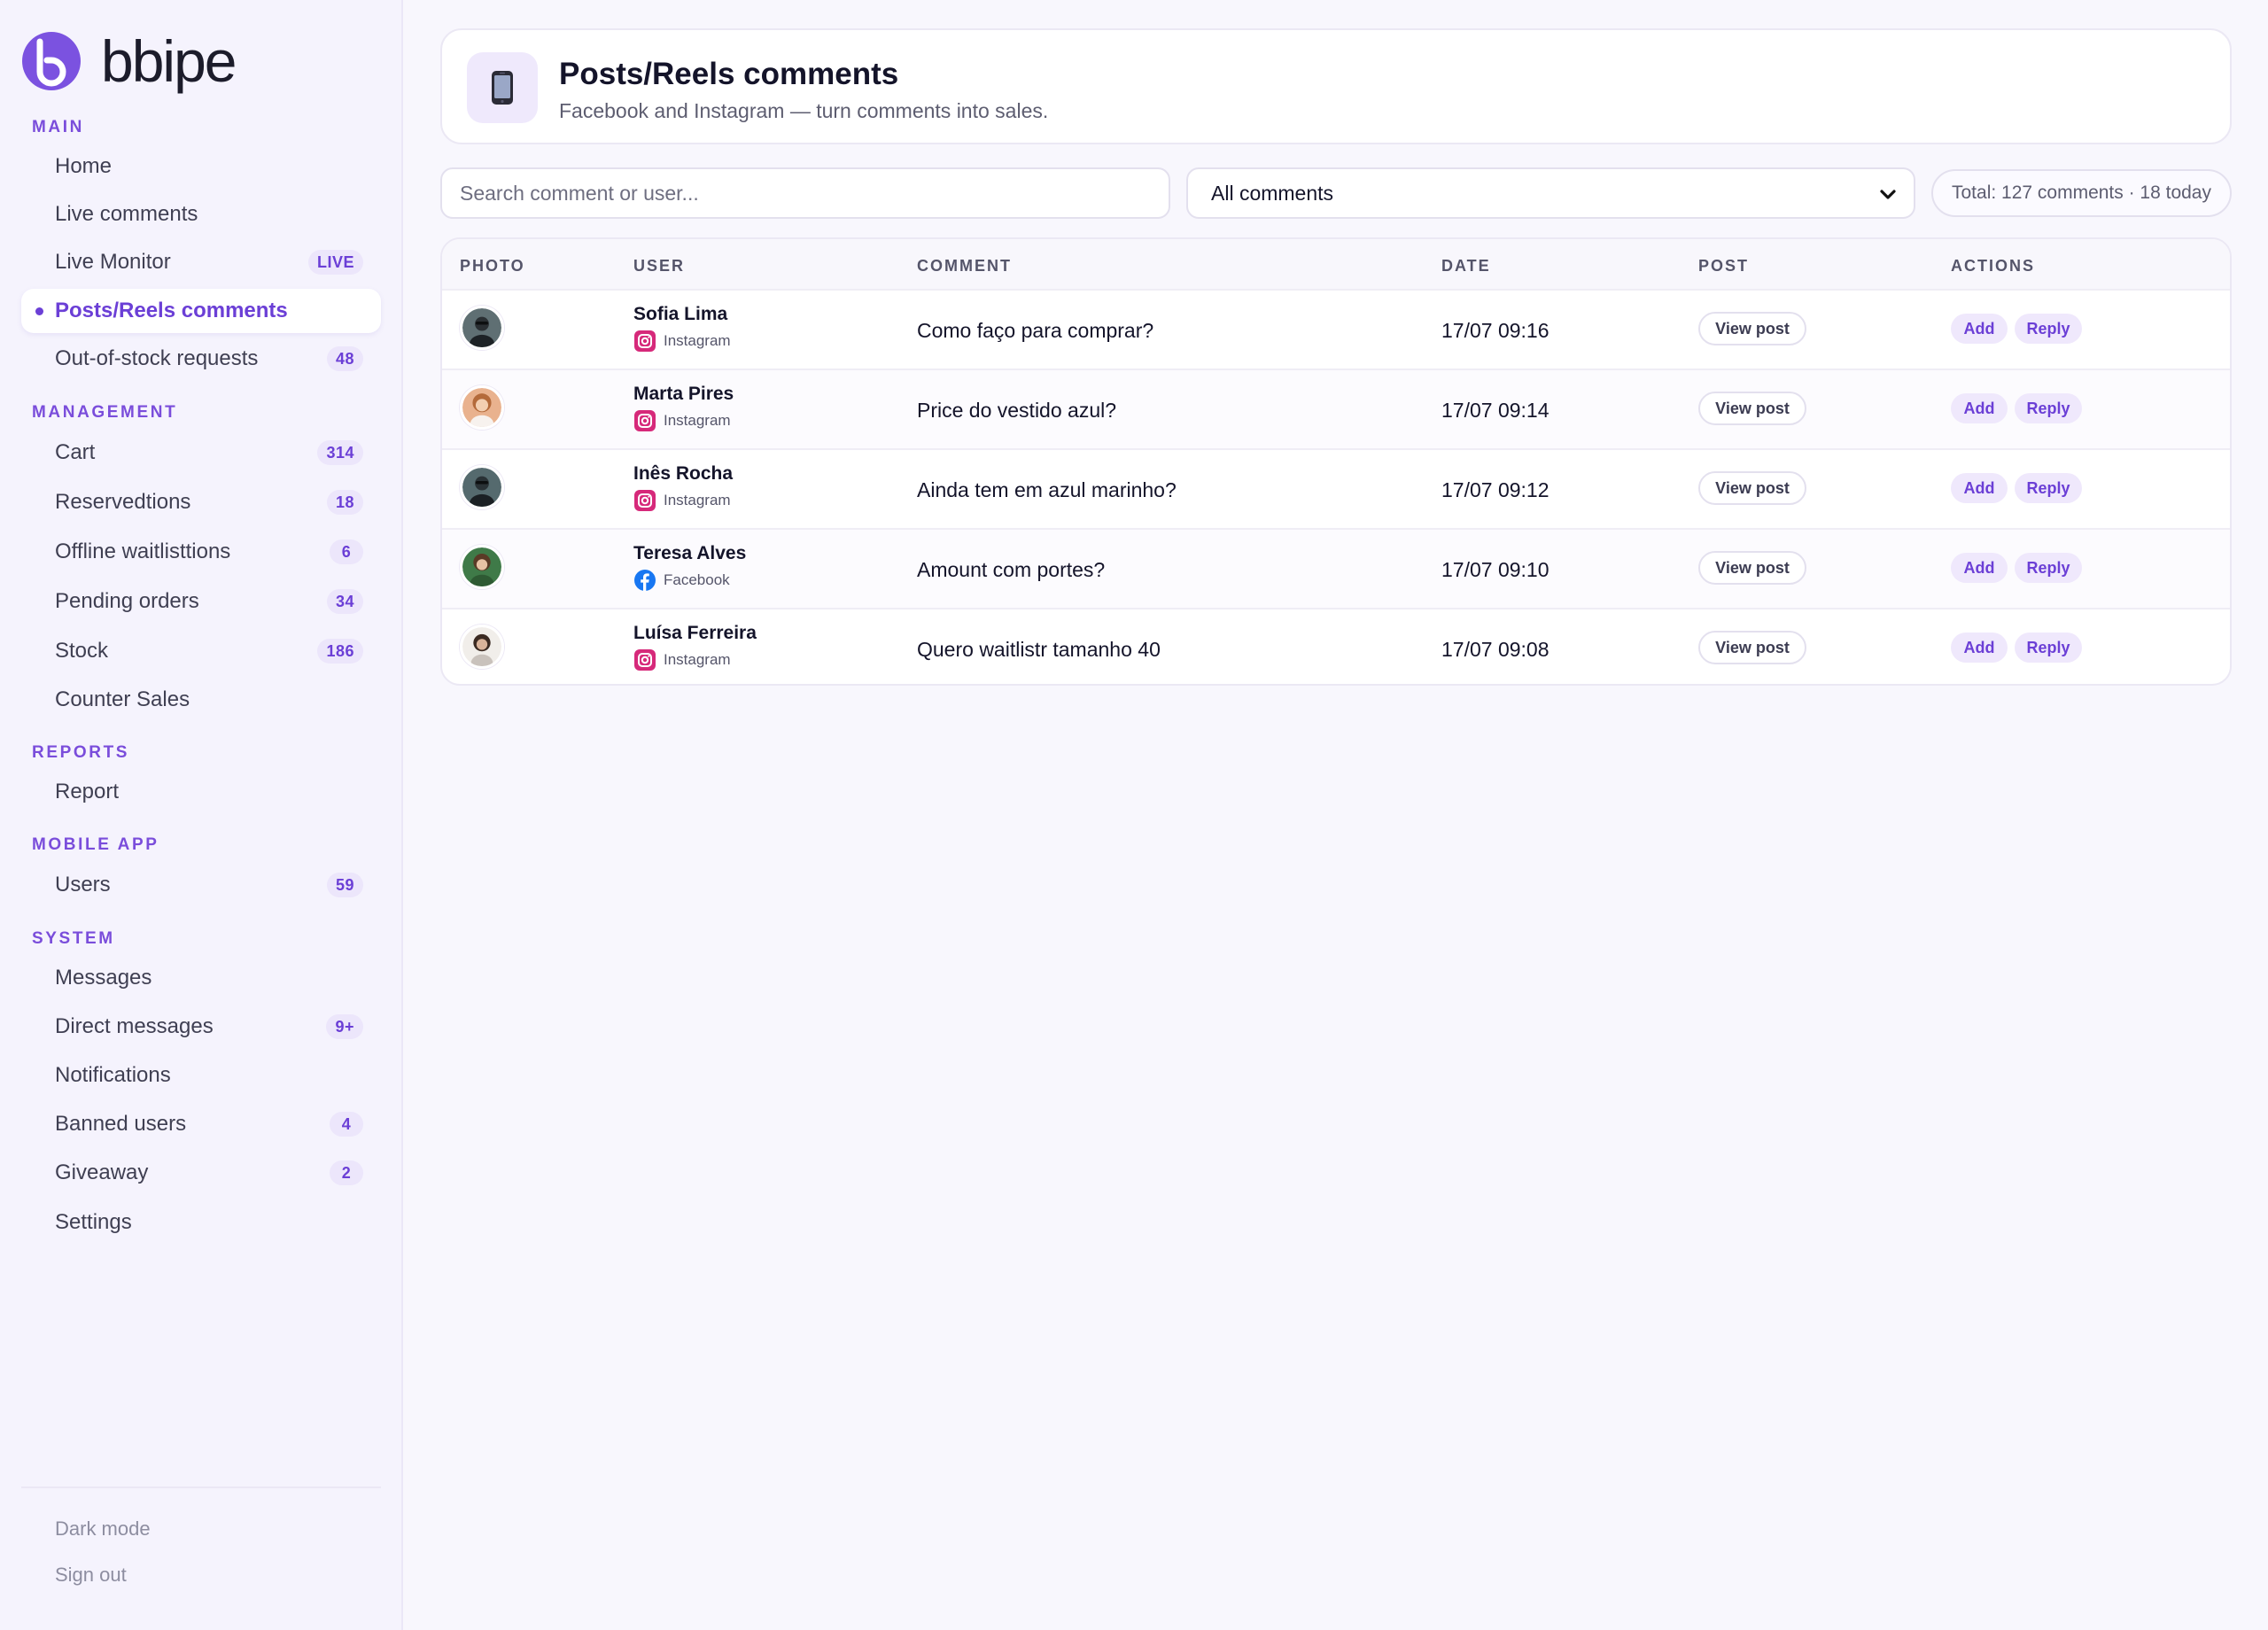  What do you see at coordinates (75, 452) in the screenshot?
I see `nav-item-label: Cart` at bounding box center [75, 452].